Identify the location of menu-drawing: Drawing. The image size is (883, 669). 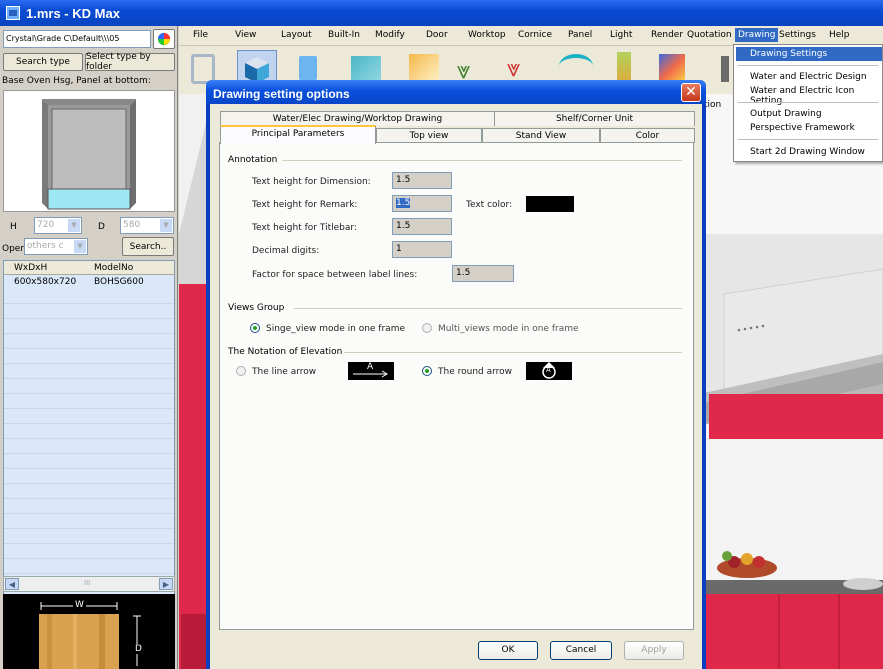
(757, 35).